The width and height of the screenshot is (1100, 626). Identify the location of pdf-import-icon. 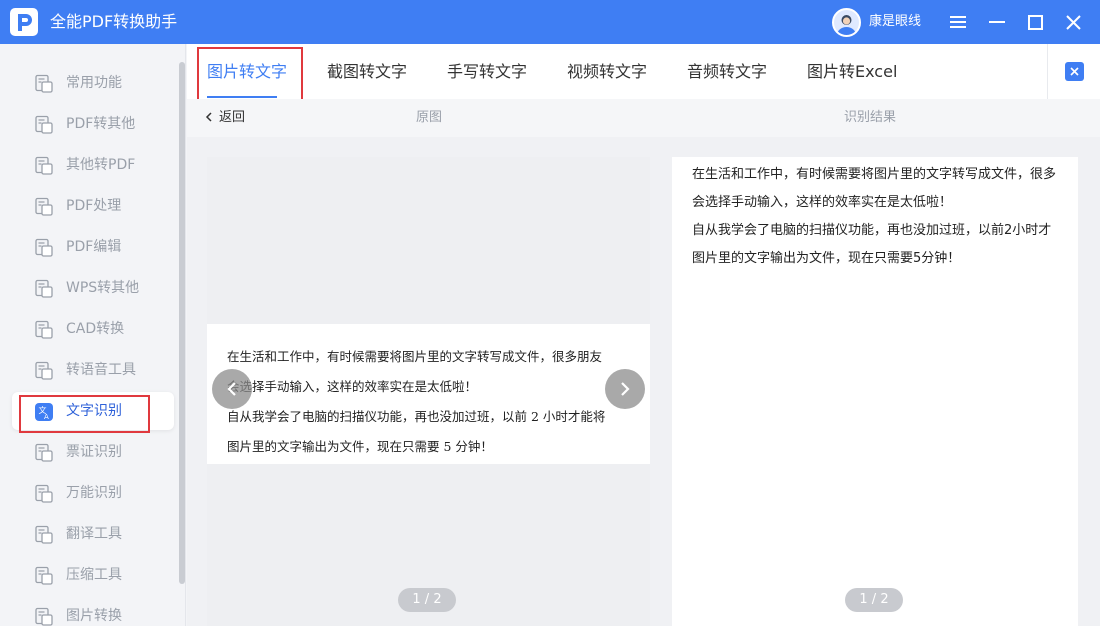
(44, 166).